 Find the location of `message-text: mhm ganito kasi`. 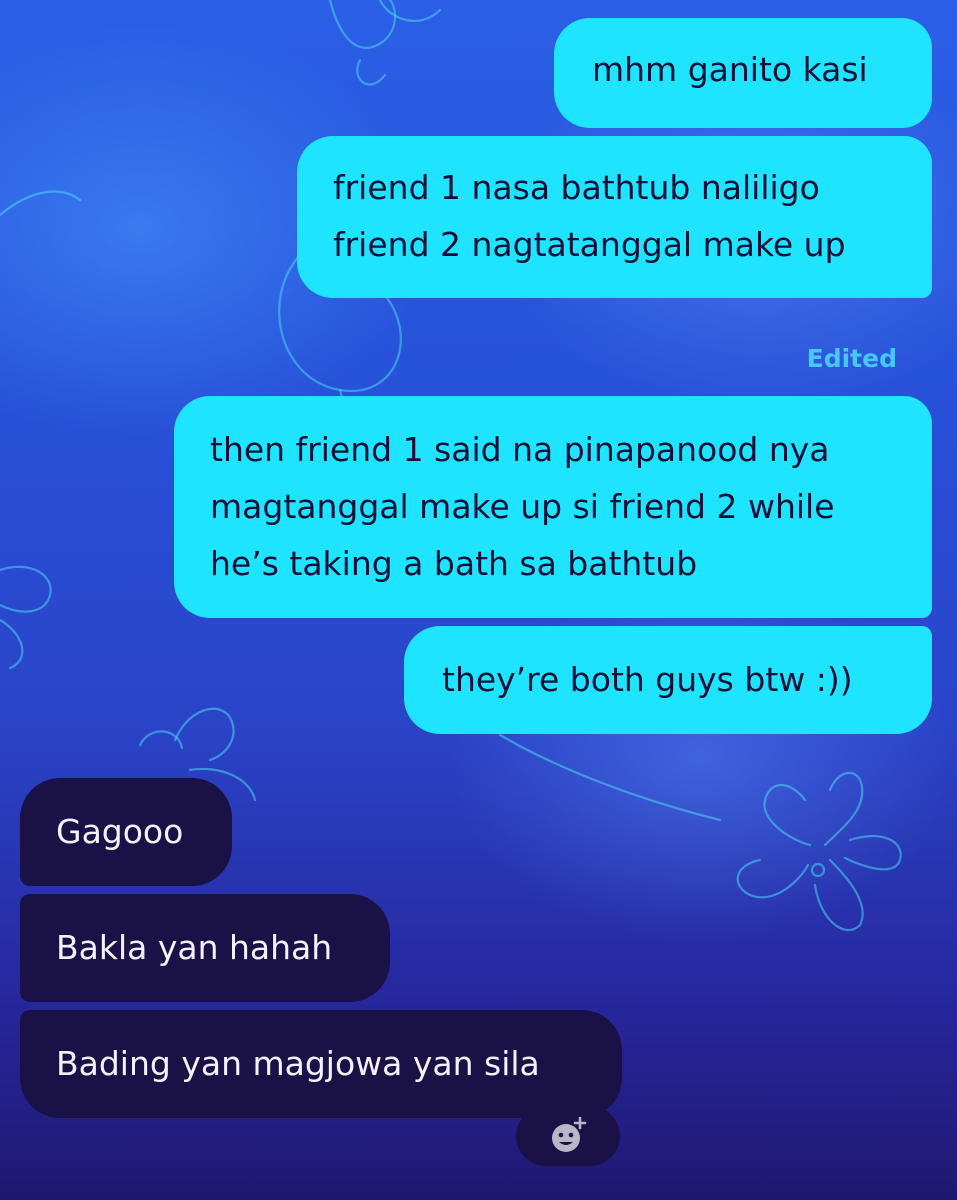

message-text: mhm ganito kasi is located at coordinates (730, 69).